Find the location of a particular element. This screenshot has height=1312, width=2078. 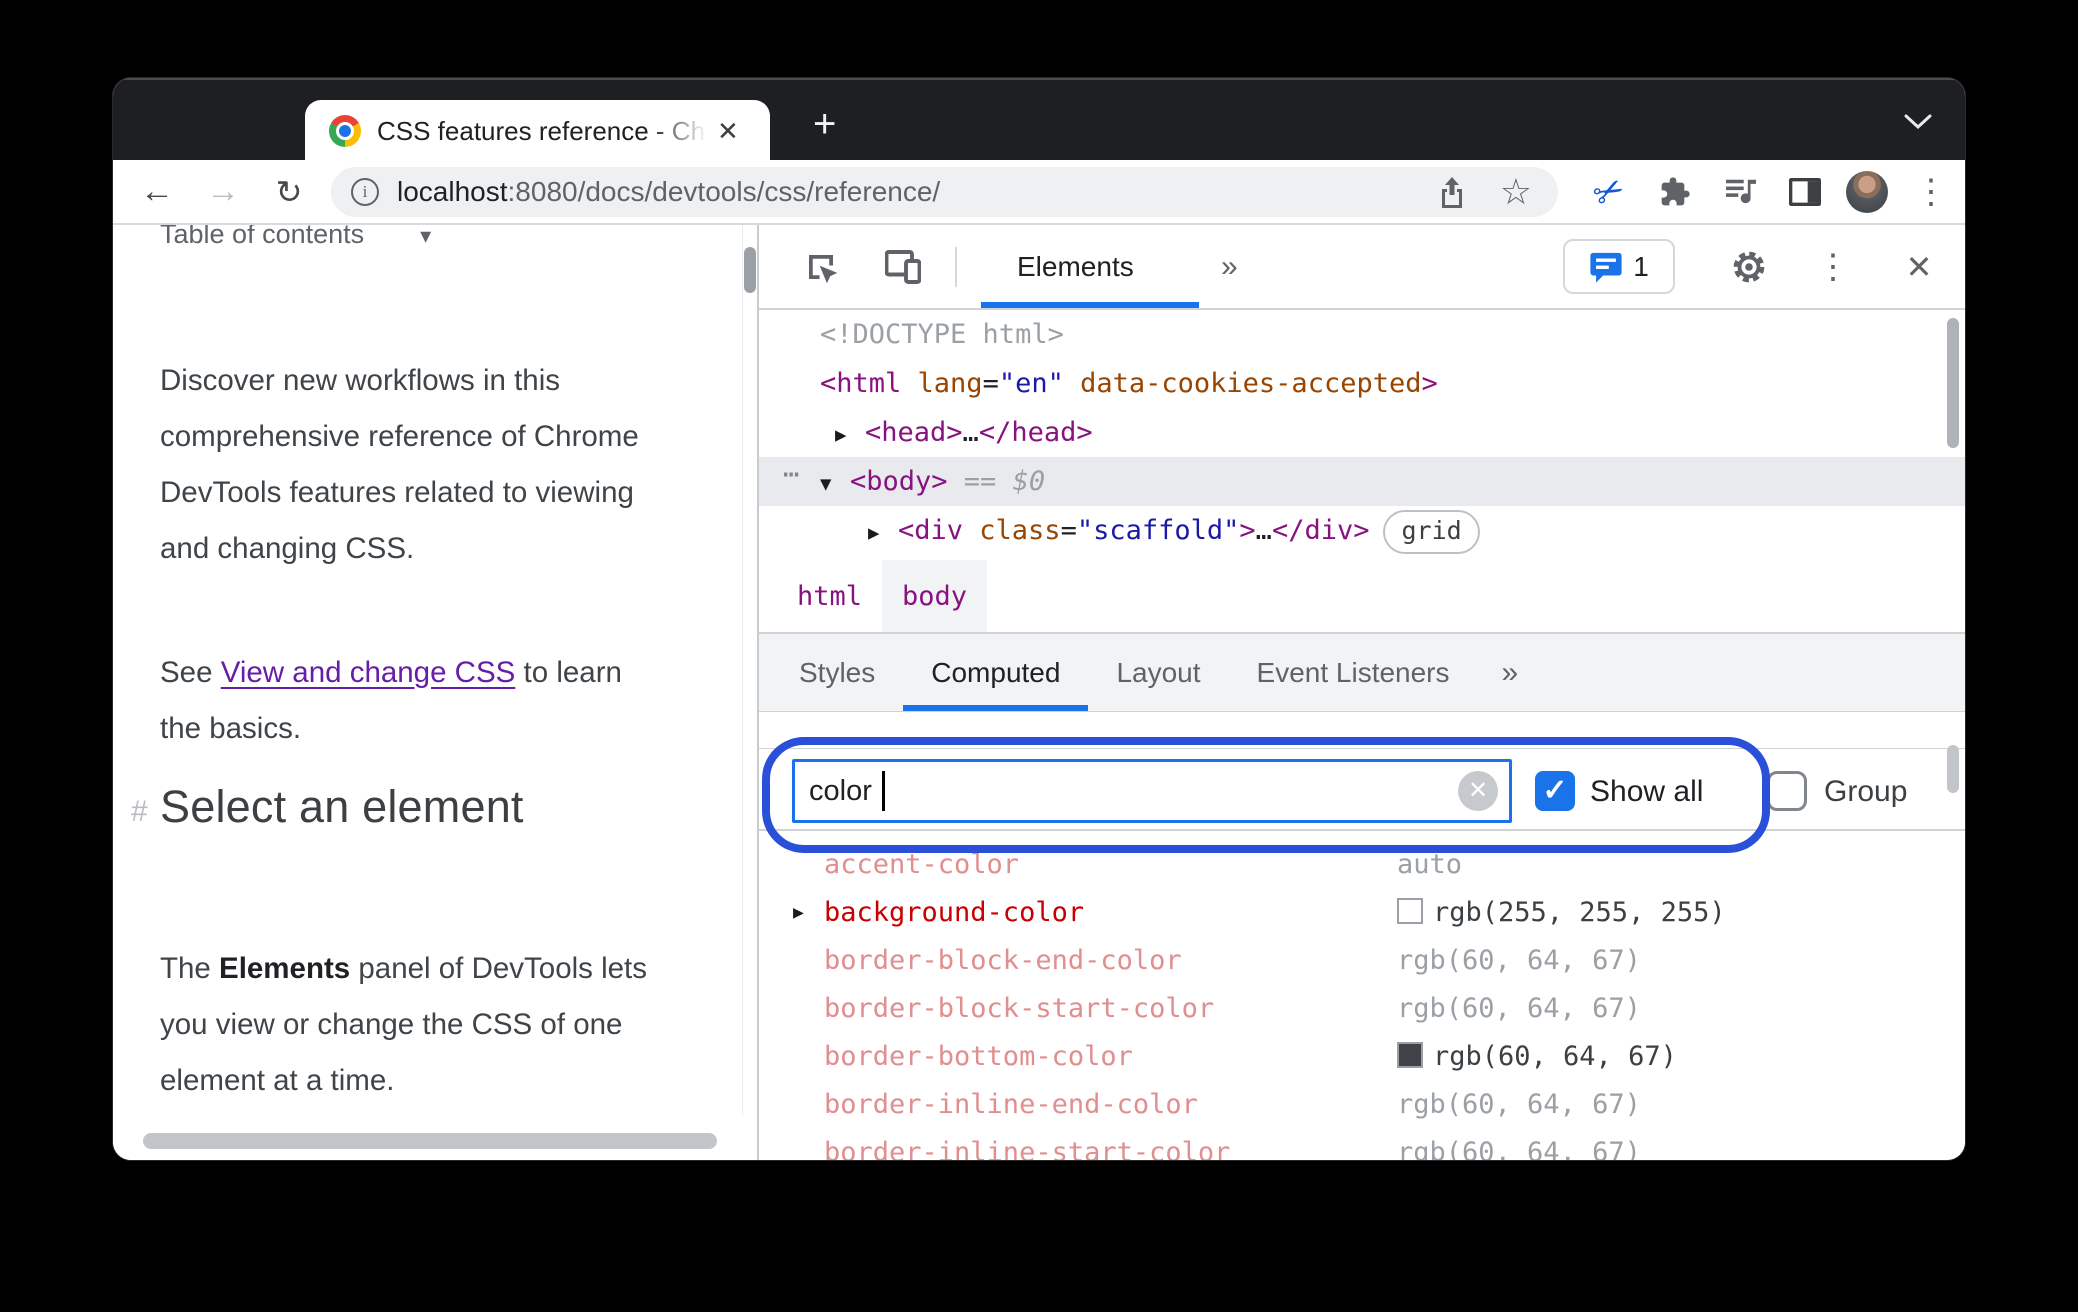

url-host: localhost is located at coordinates (452, 191).